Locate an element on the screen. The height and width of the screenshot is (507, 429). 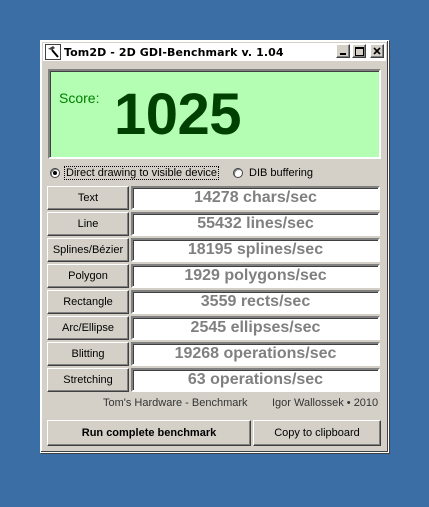
run-complete-benchmark-button: Run complete benchmark is located at coordinates (149, 433).